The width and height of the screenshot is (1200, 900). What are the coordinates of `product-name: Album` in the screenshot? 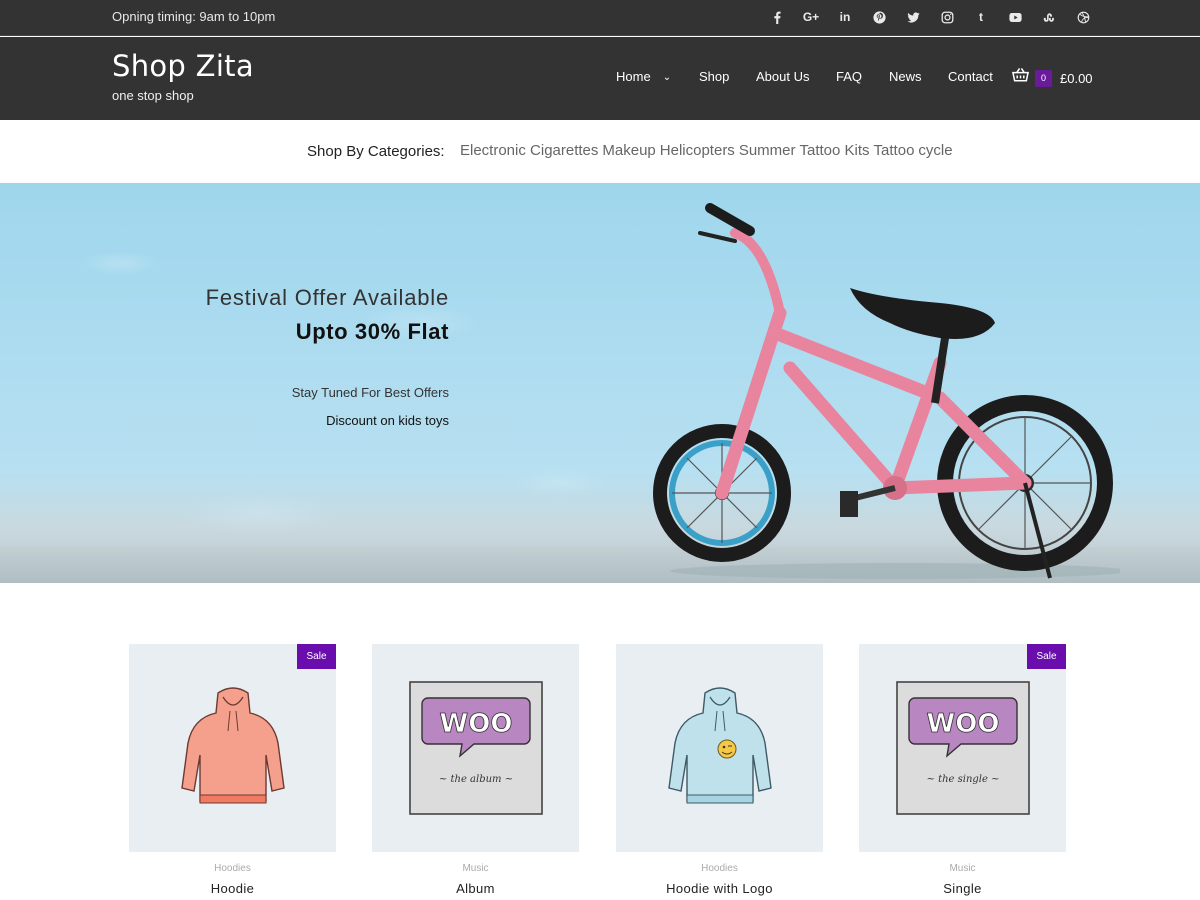 It's located at (475, 888).